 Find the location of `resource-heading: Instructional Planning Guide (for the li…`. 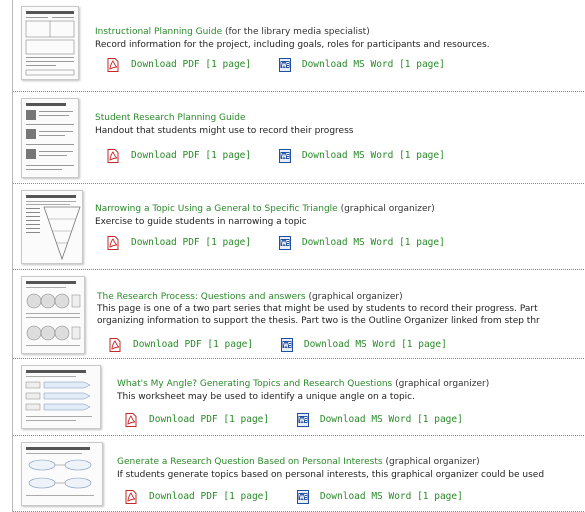

resource-heading: Instructional Planning Guide (for the li… is located at coordinates (232, 32).